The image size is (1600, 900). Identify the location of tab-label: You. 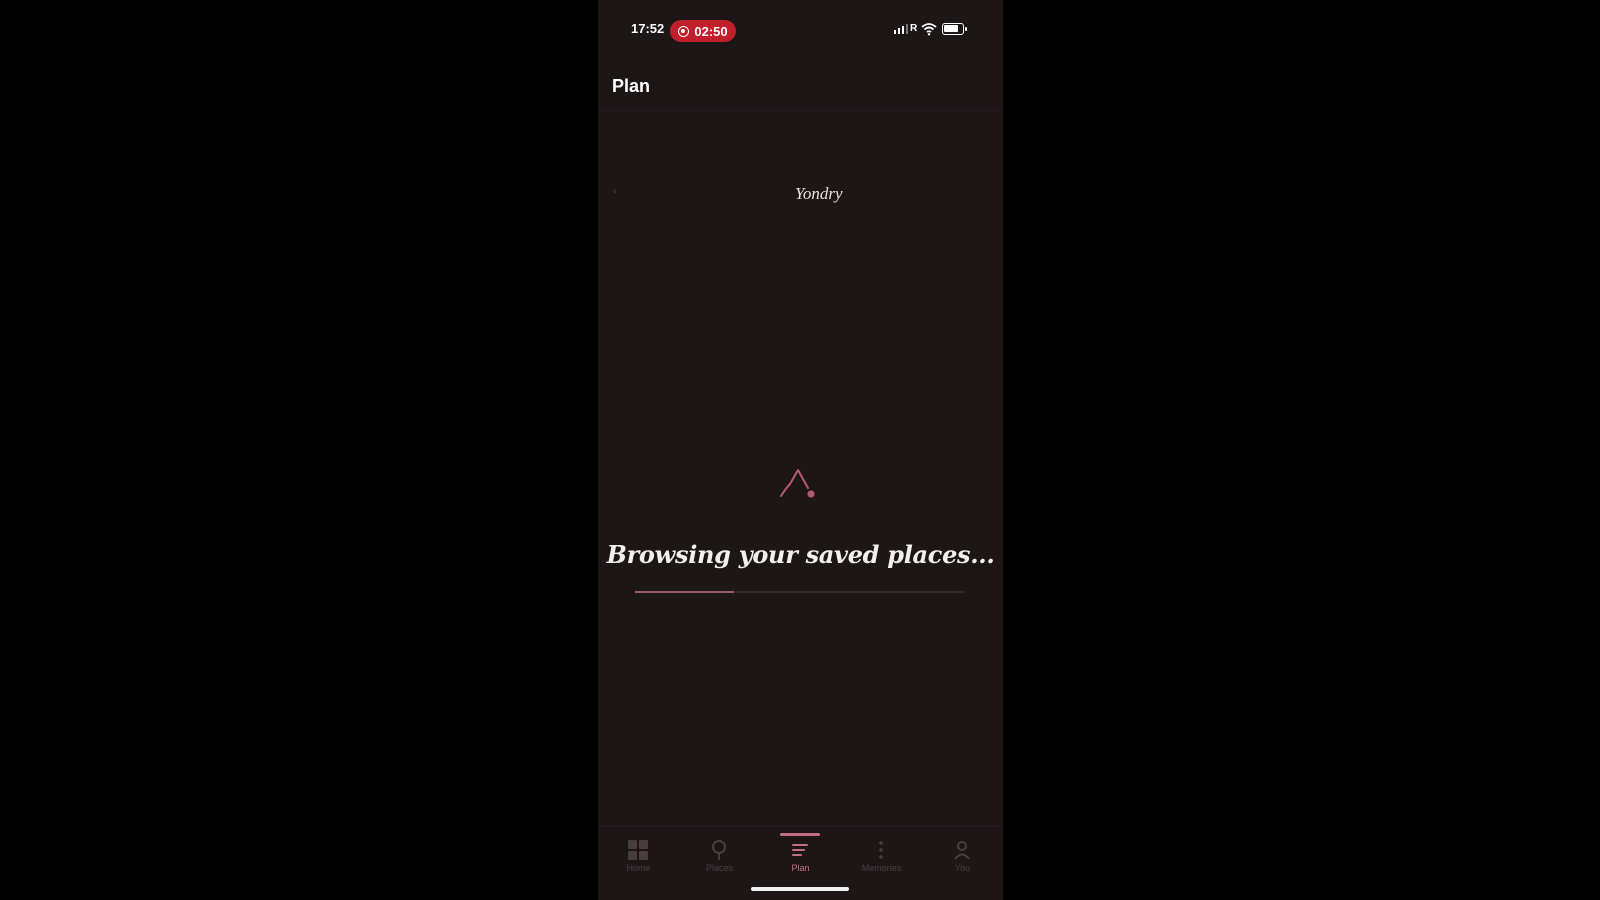
(962, 868).